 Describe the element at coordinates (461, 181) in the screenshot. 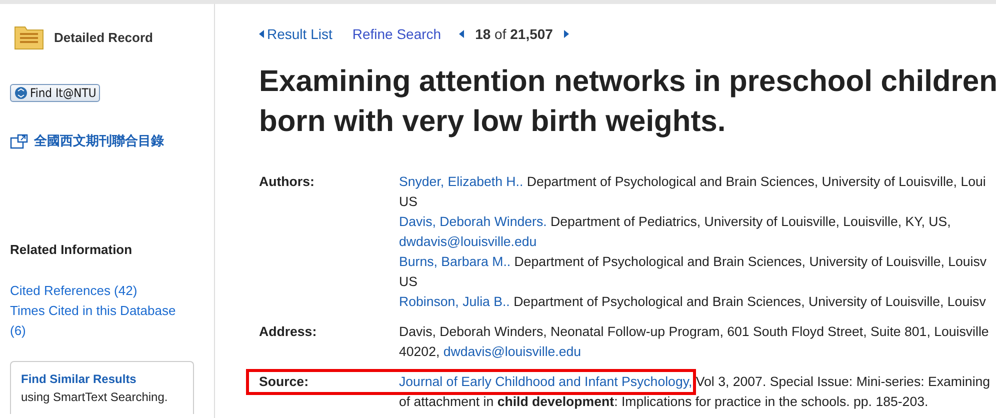

I see `author-link: Snyder, Elizabeth H..` at that location.